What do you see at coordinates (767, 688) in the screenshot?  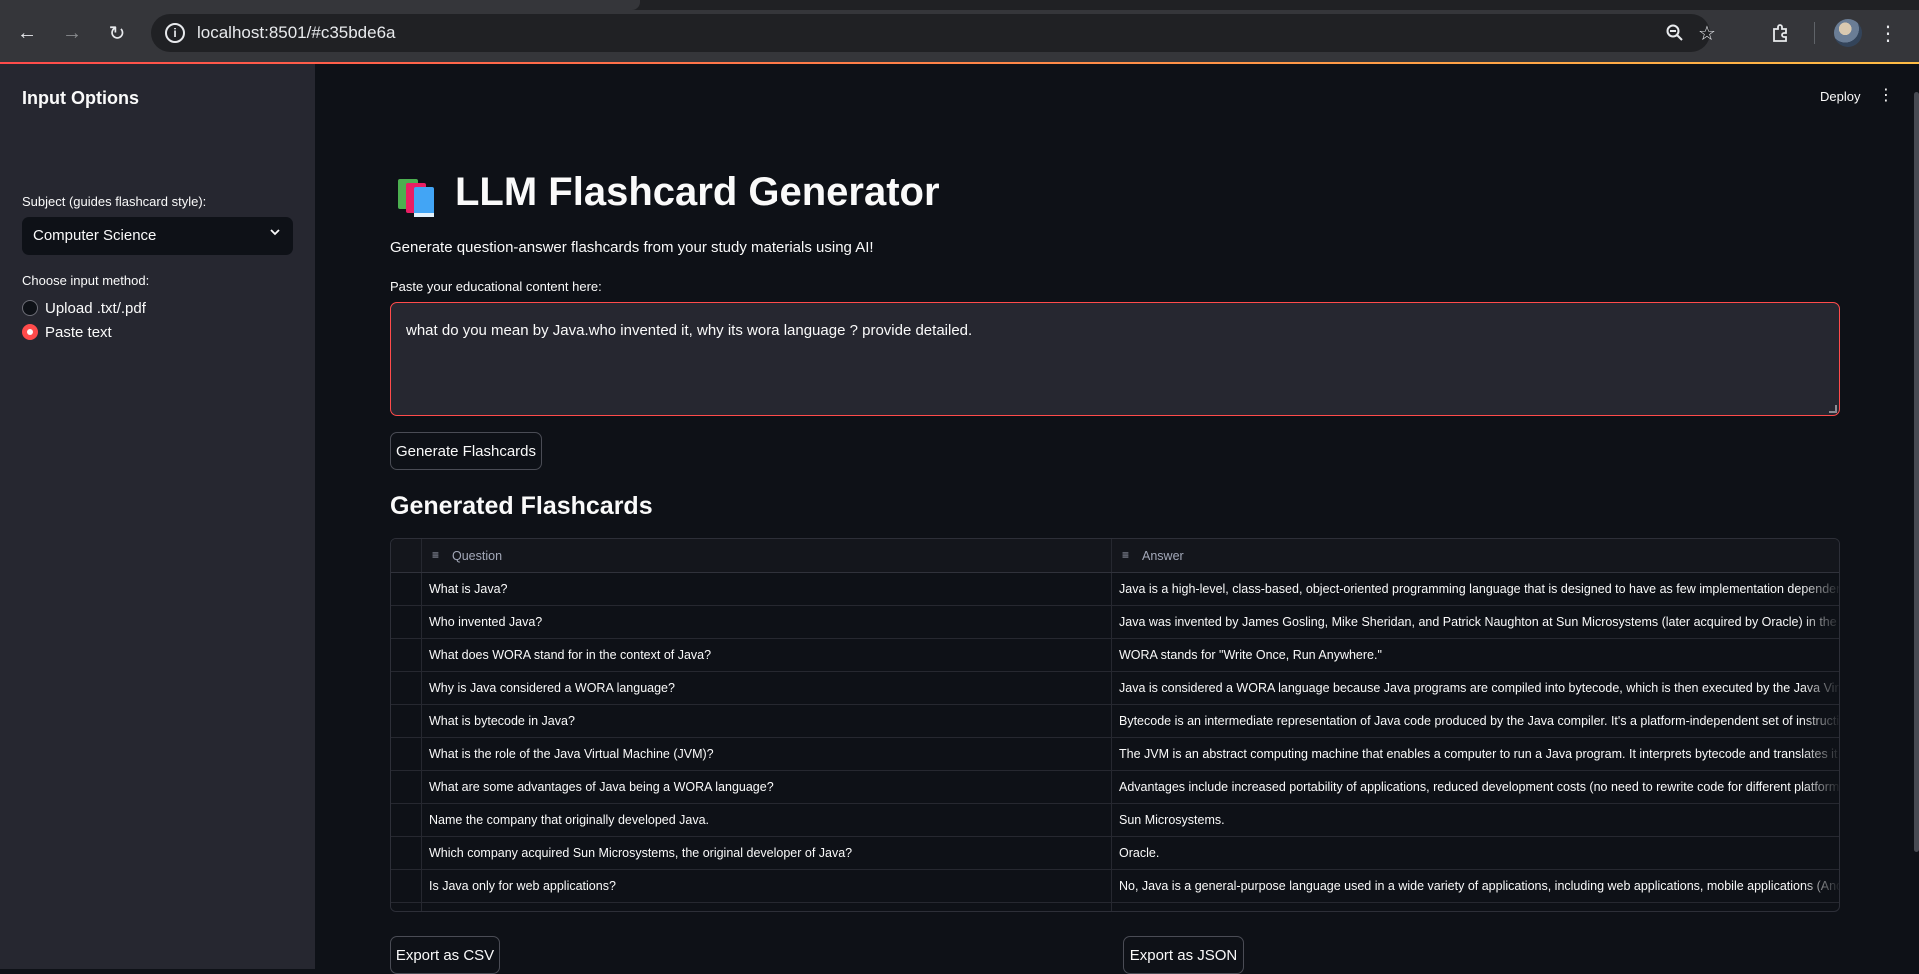 I see `question-cell: Why is Java considered a WORA language?` at bounding box center [767, 688].